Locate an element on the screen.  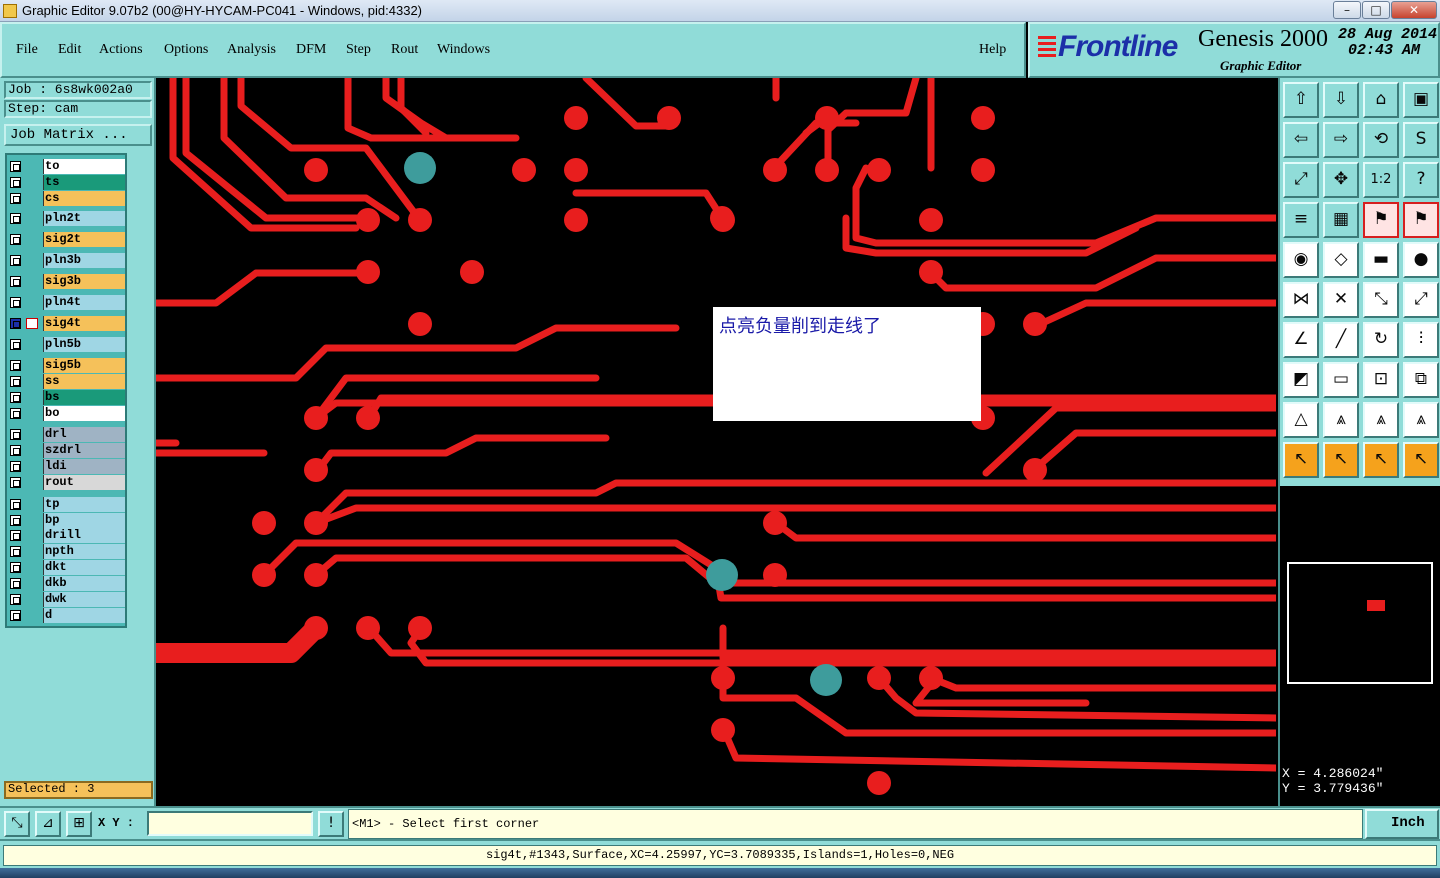
layer-row-to: to is located at coordinates (66, 166).